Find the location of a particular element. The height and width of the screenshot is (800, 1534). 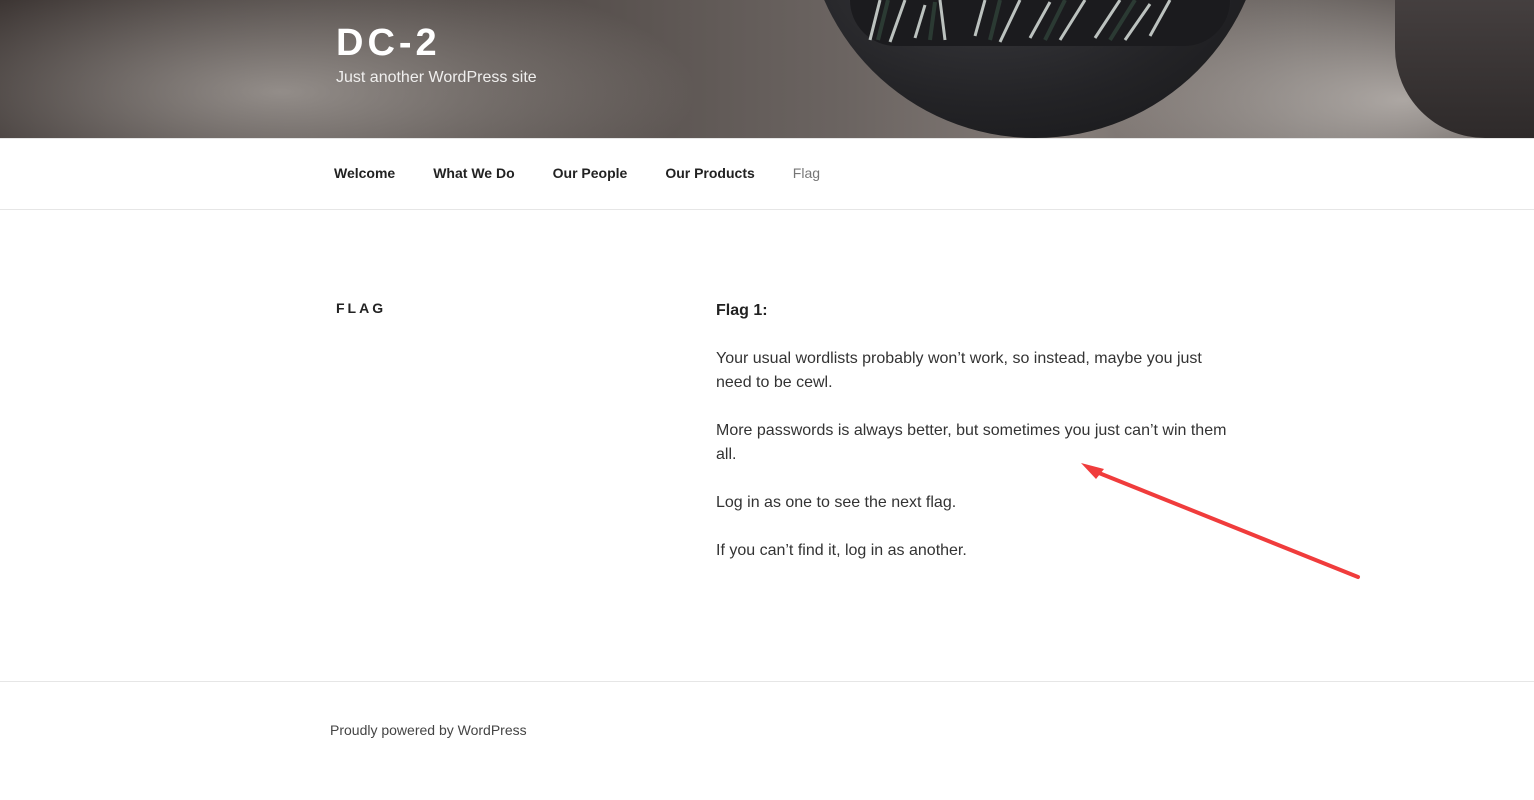

nav-item-what-we-do: What We Do is located at coordinates (473, 173).